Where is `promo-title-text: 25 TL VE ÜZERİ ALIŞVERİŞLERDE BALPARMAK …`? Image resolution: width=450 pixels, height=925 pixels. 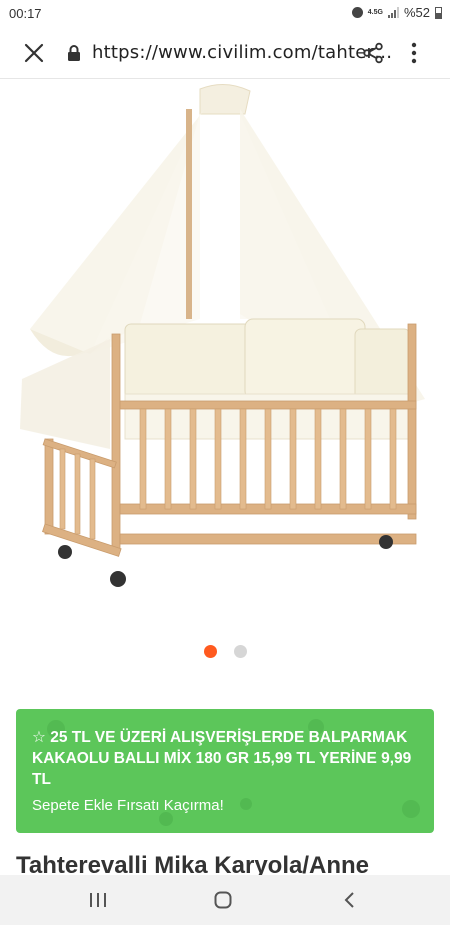
promo-title-text: 25 TL VE ÜZERİ ALIŞVERİŞLERDE BALPARMAK … is located at coordinates (222, 758).